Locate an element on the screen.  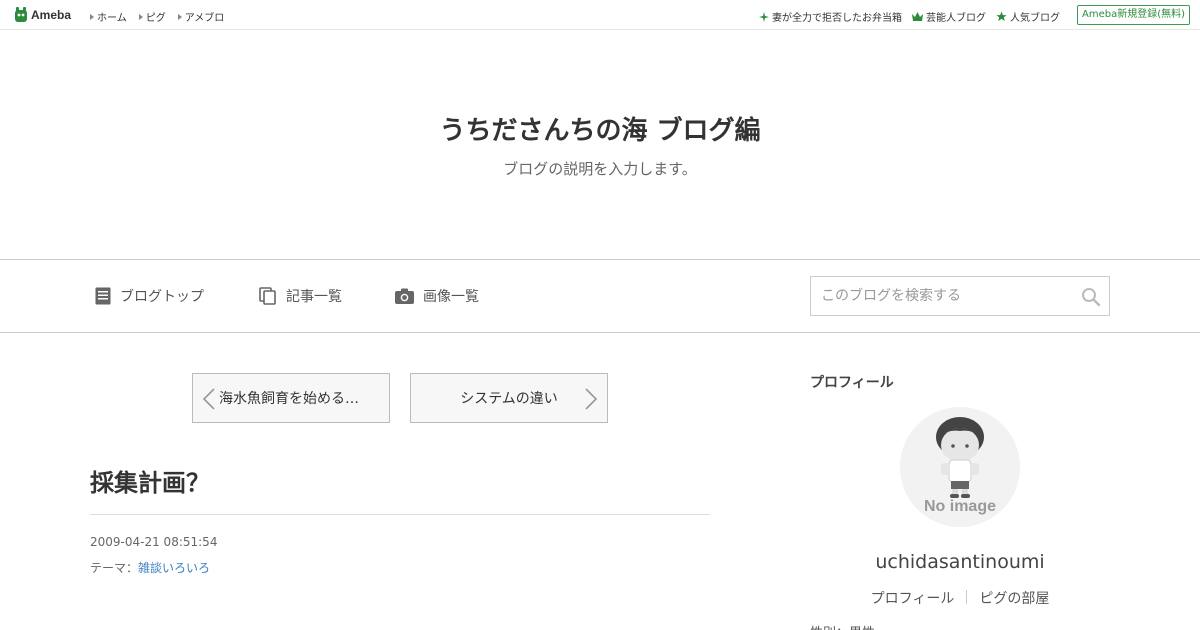
top-nav-home: ホーム is located at coordinates (108, 16).